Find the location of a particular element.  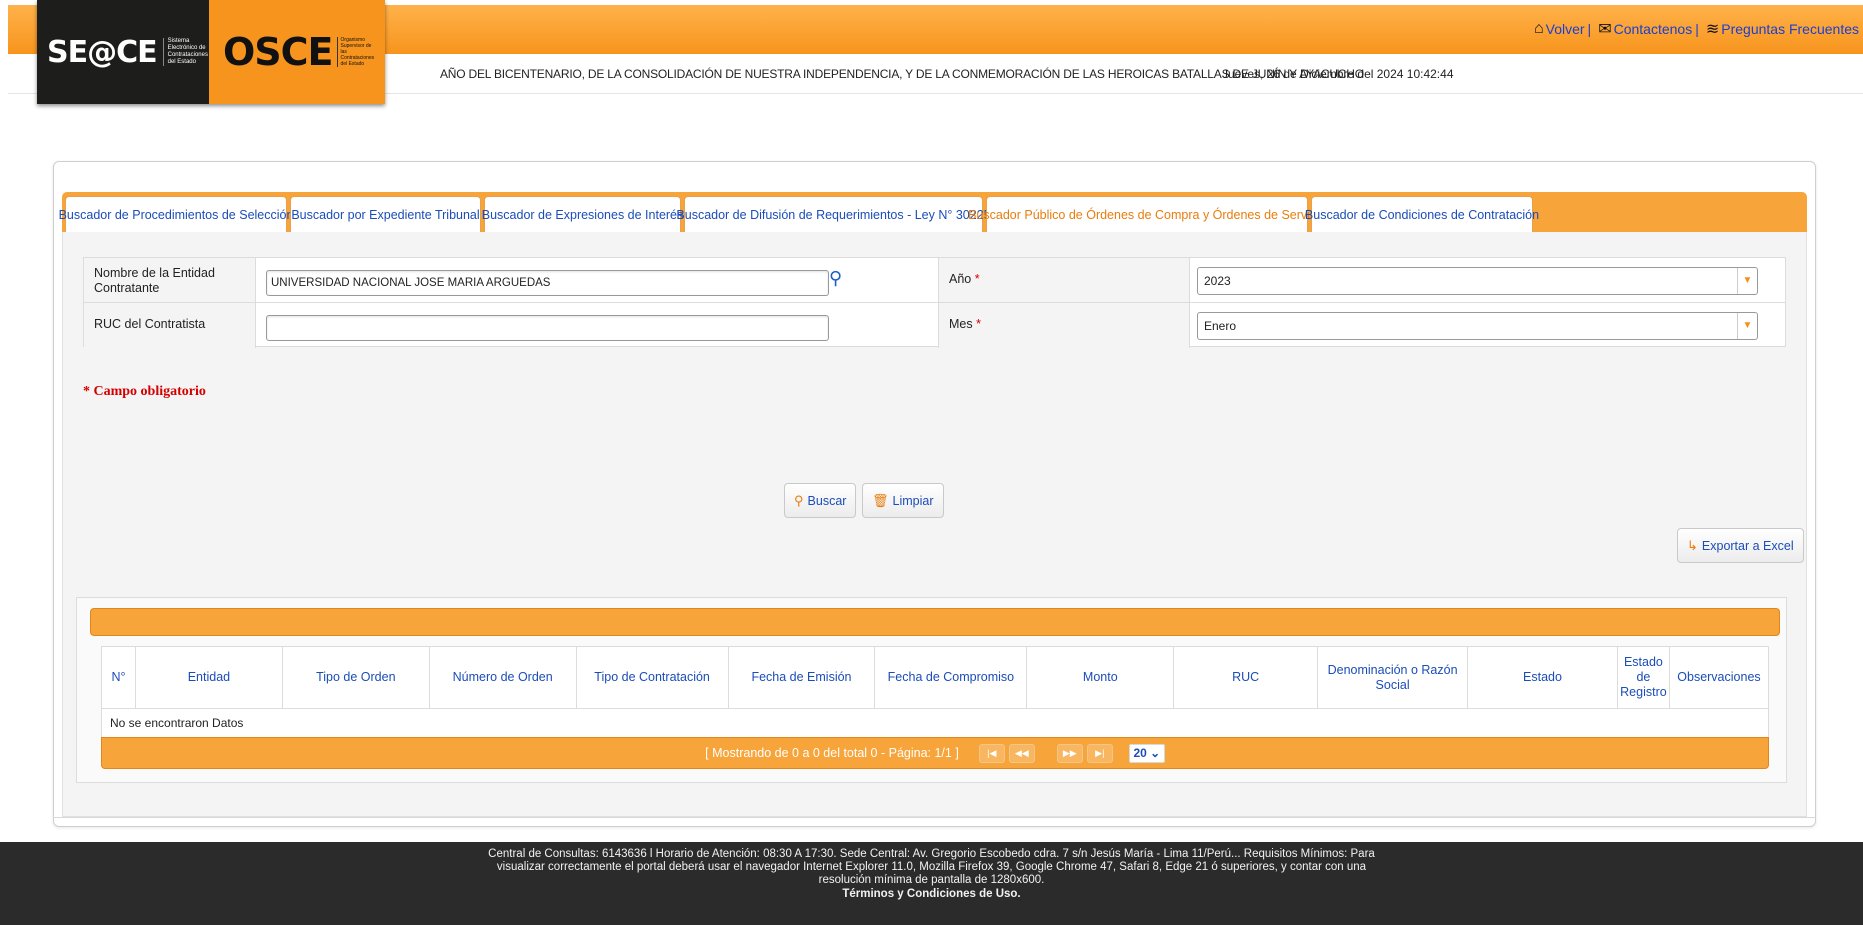

col-header-tipo-contratacion: Tipo de Contratación is located at coordinates (652, 677).